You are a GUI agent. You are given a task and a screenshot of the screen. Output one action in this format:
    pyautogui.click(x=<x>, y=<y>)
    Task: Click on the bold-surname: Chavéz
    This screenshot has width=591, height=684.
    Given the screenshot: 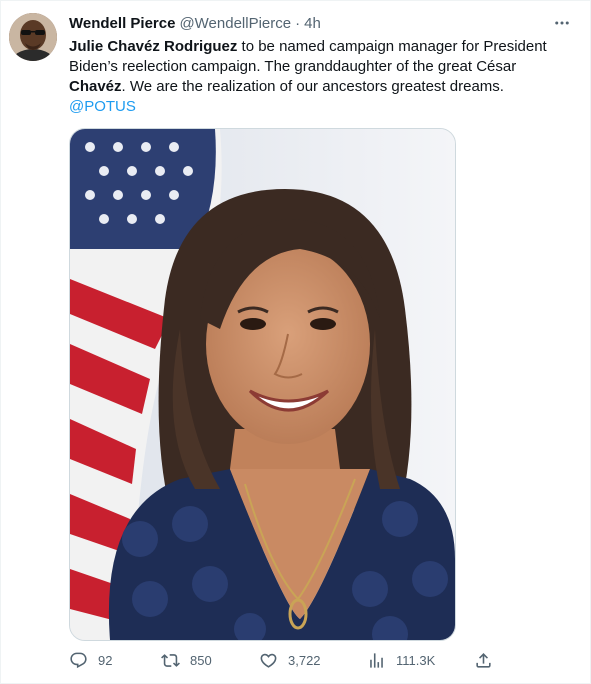 What is the action you would take?
    pyautogui.click(x=95, y=86)
    